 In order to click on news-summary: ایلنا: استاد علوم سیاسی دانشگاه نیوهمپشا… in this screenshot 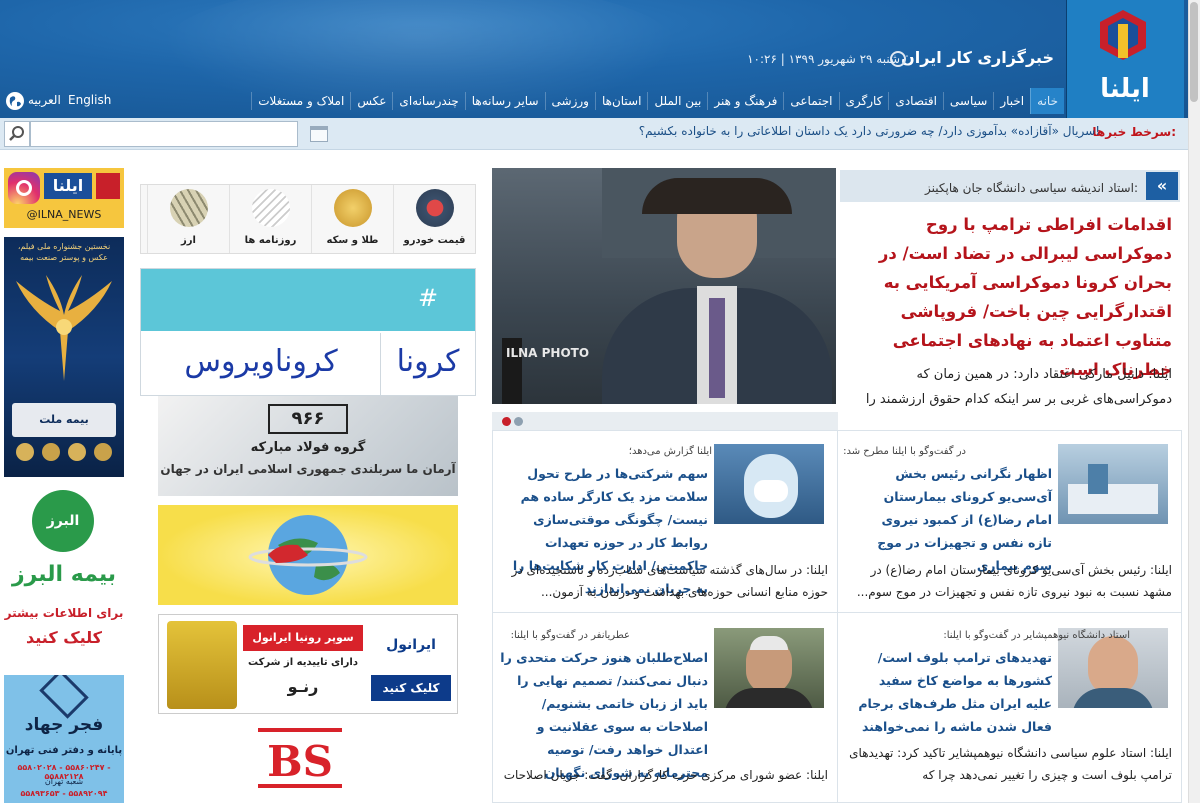, I will do `click(1010, 764)`.